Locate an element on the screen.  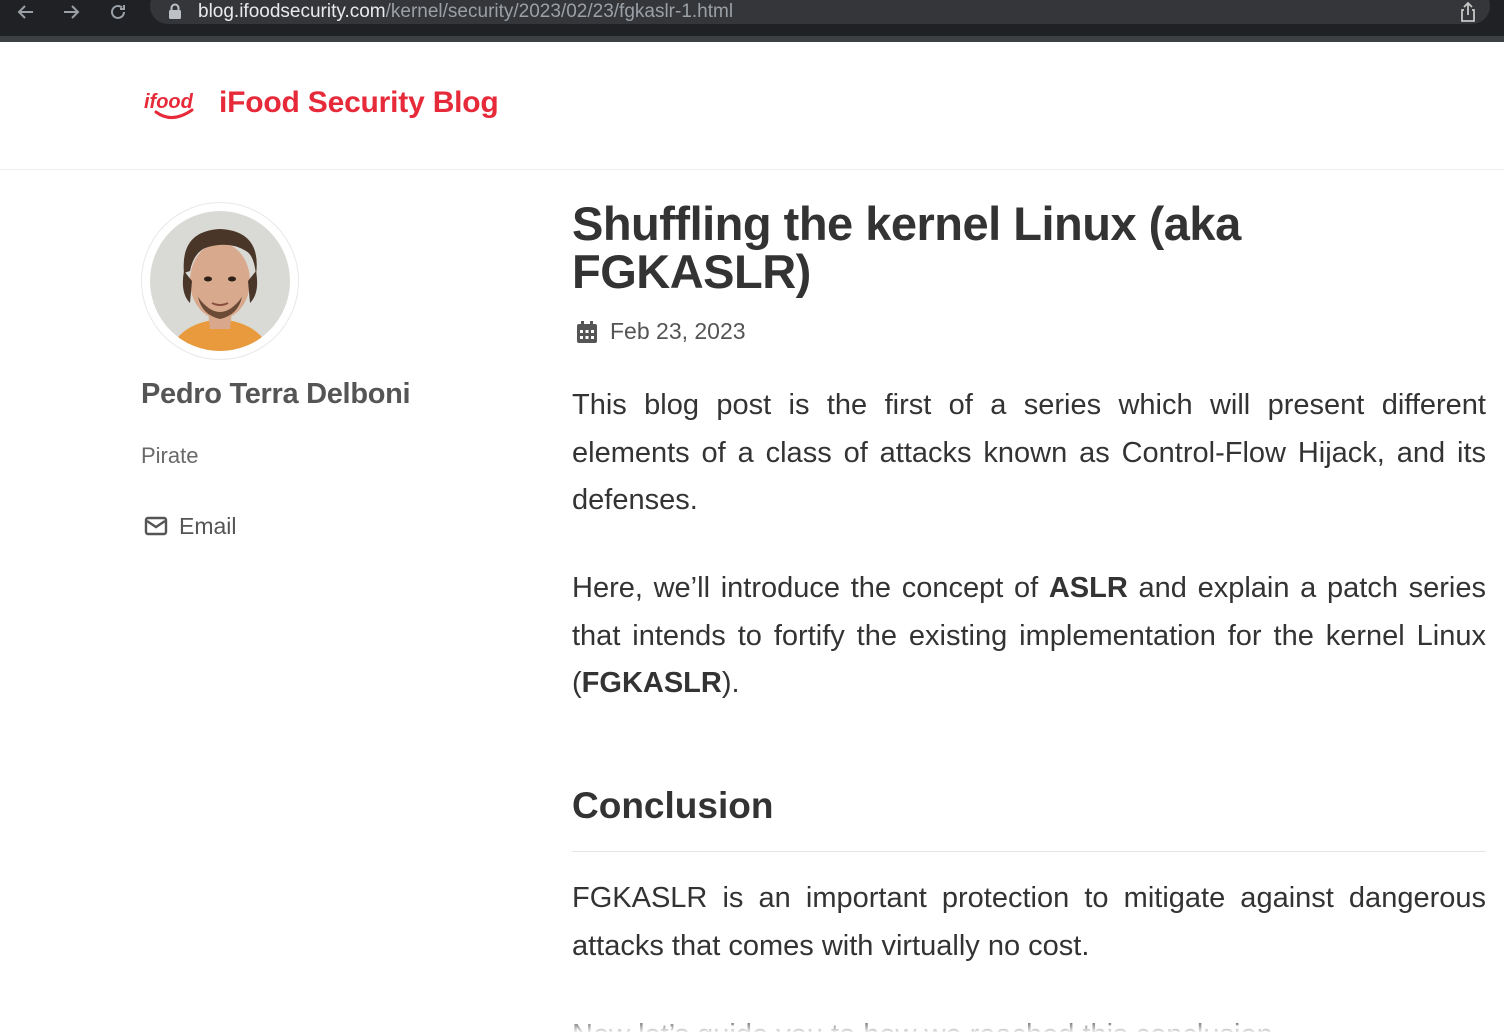
bottom-fade is located at coordinates (752, 1024).